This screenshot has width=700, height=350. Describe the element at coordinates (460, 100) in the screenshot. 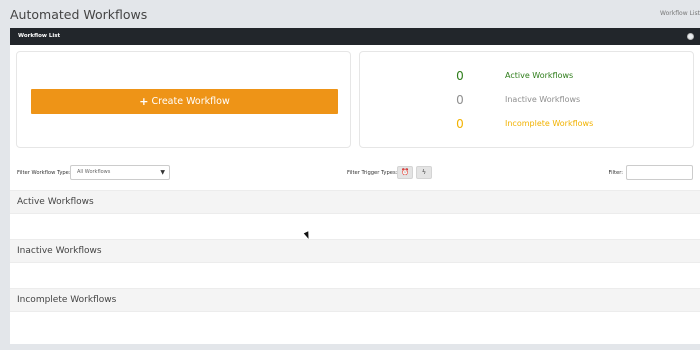

I see `inactive-count: 0` at that location.